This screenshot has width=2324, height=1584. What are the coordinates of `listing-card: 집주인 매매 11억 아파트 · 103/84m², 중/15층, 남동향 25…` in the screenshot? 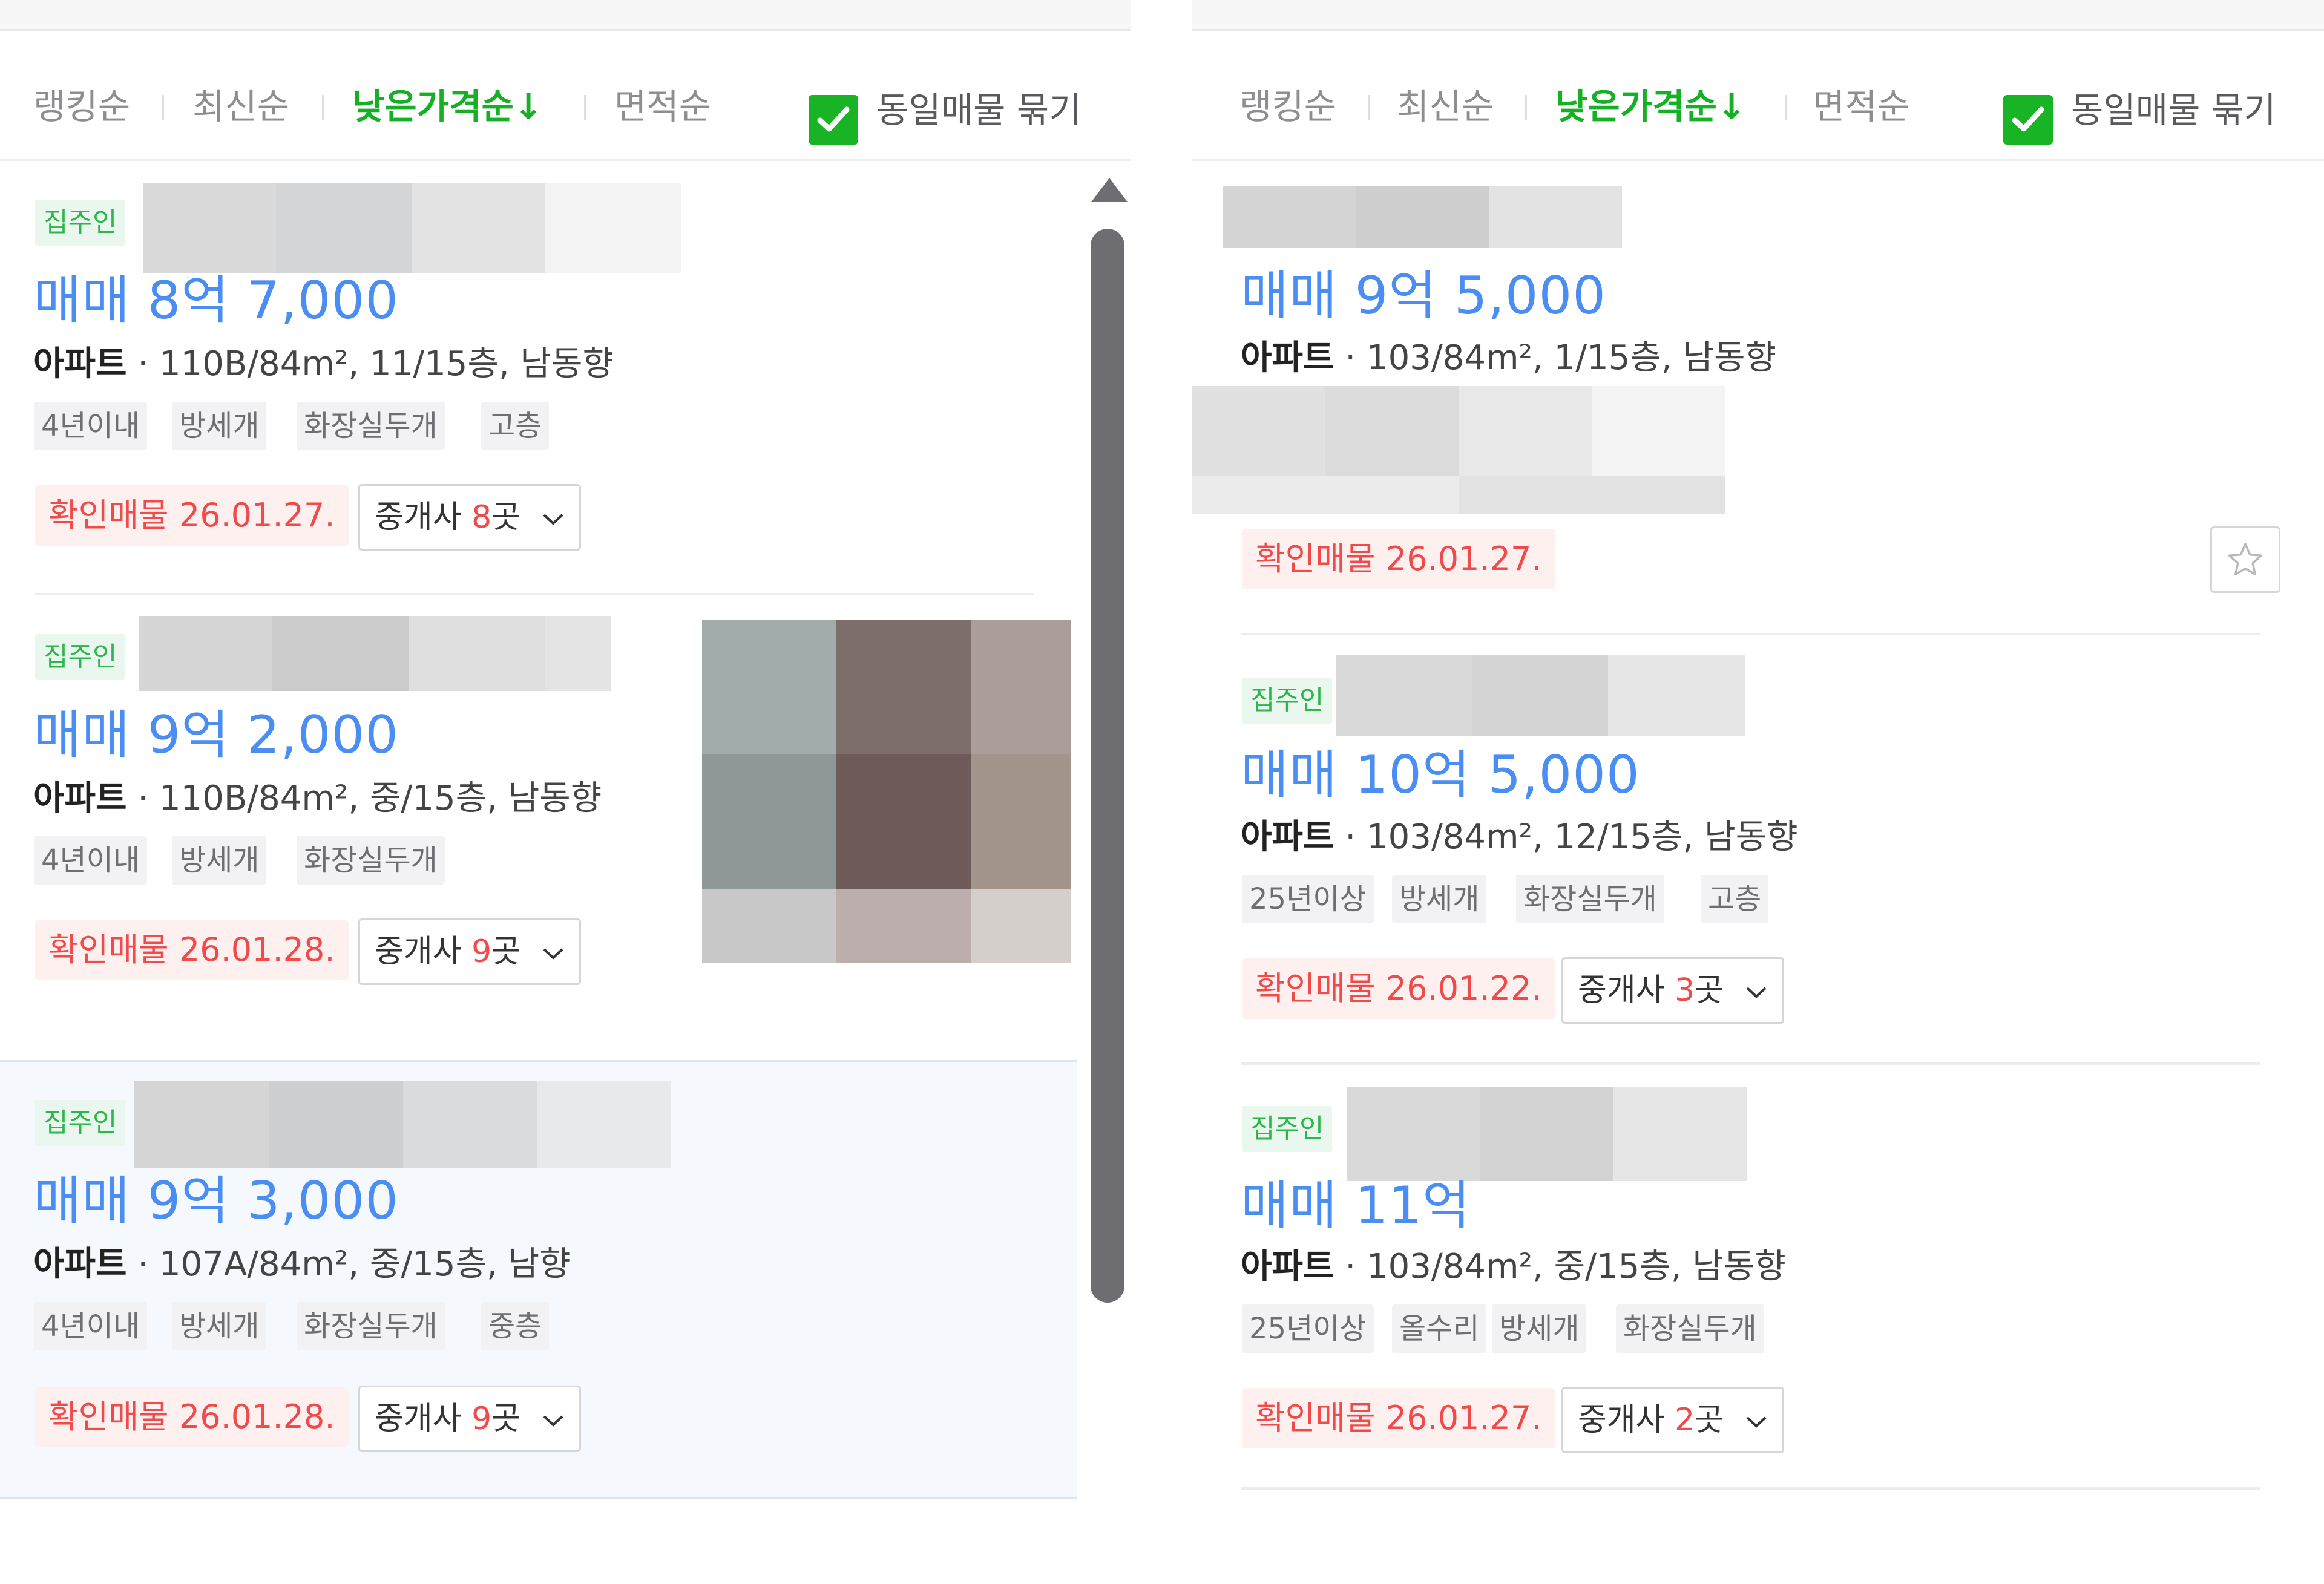 It's located at (1758, 1276).